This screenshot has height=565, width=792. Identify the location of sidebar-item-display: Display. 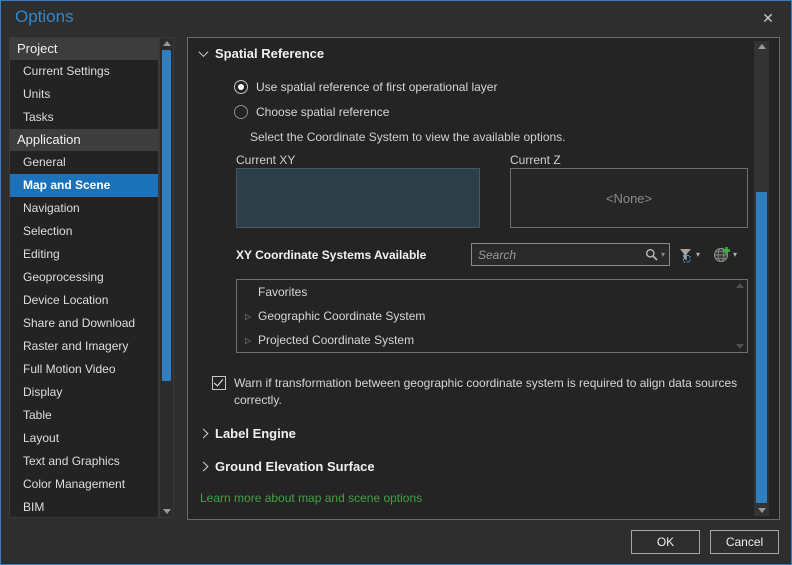
(84, 392).